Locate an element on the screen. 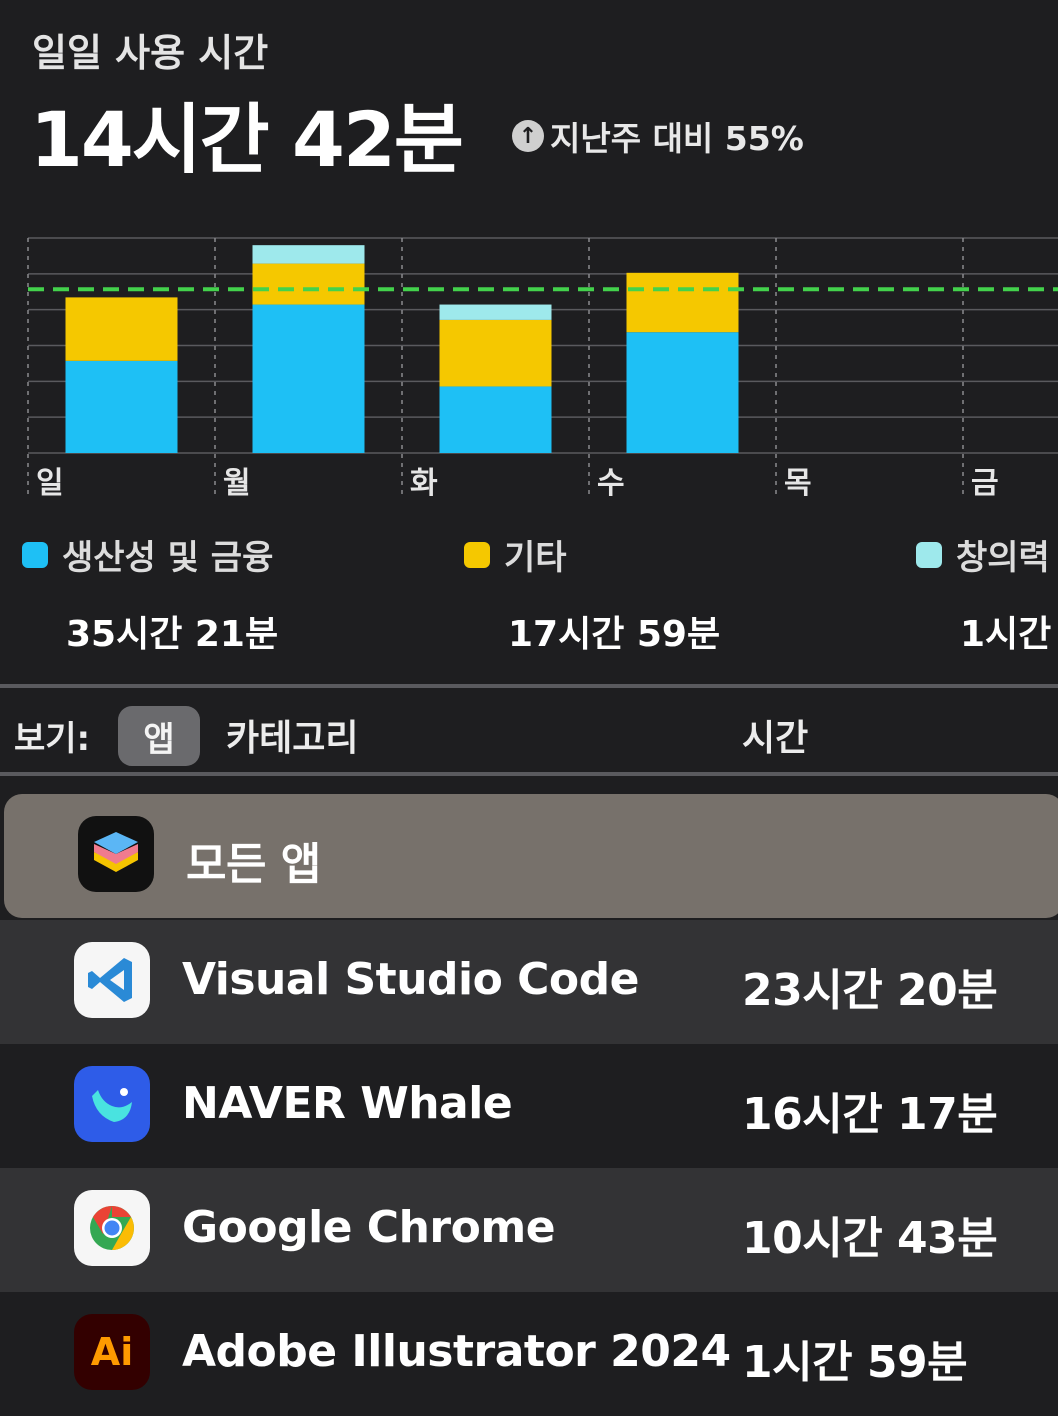  app-row-google-chrome: Google Chrome 10시간 43분 is located at coordinates (529, 1230).